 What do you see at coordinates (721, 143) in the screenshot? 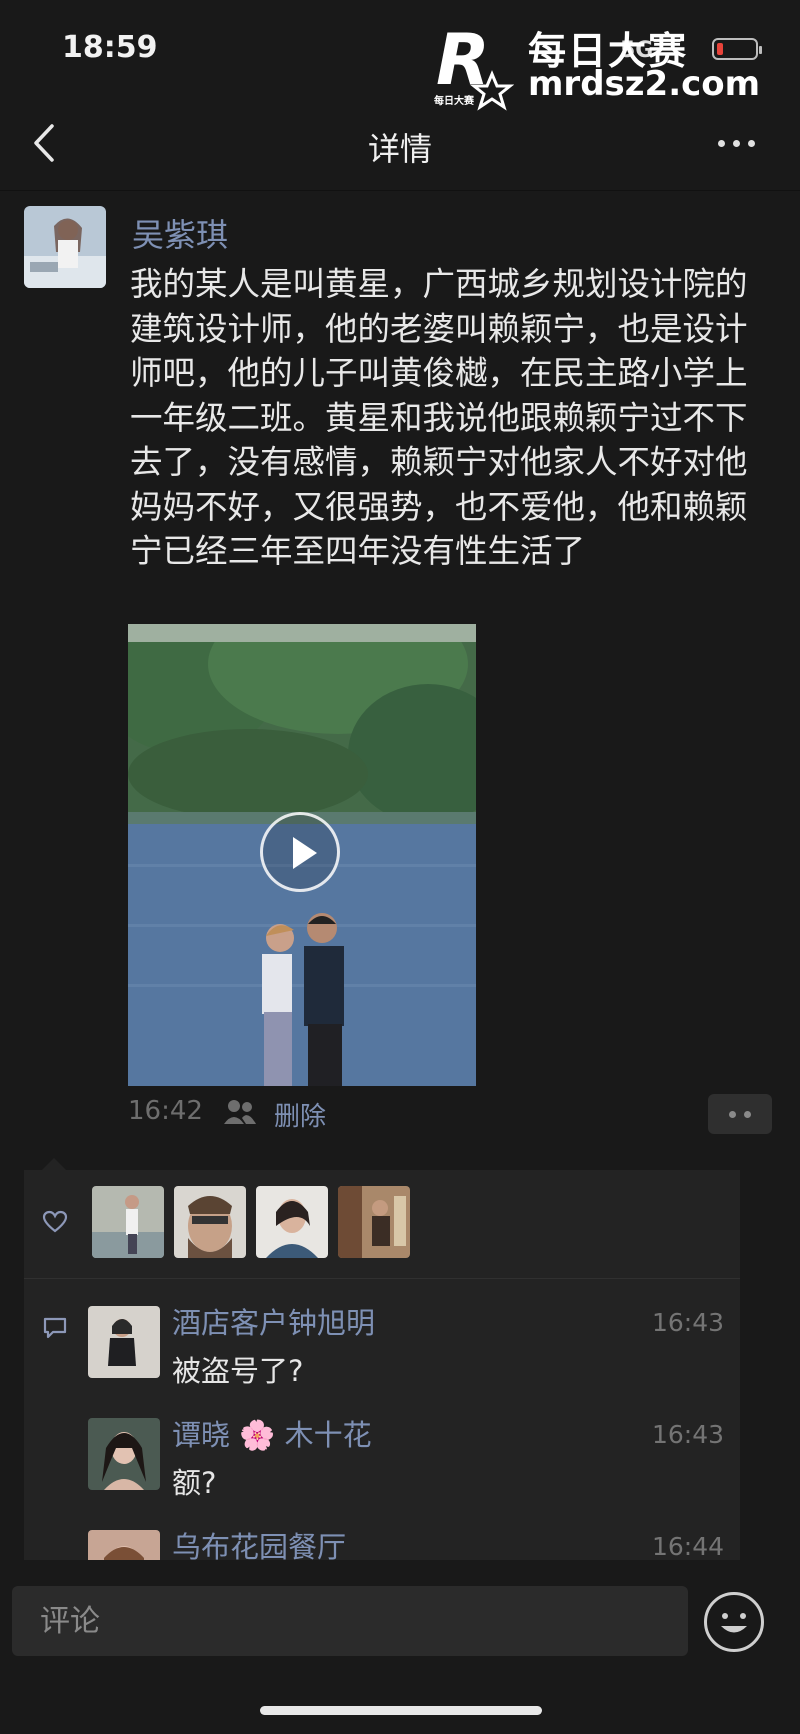
I see `more-horizontal-icon` at bounding box center [721, 143].